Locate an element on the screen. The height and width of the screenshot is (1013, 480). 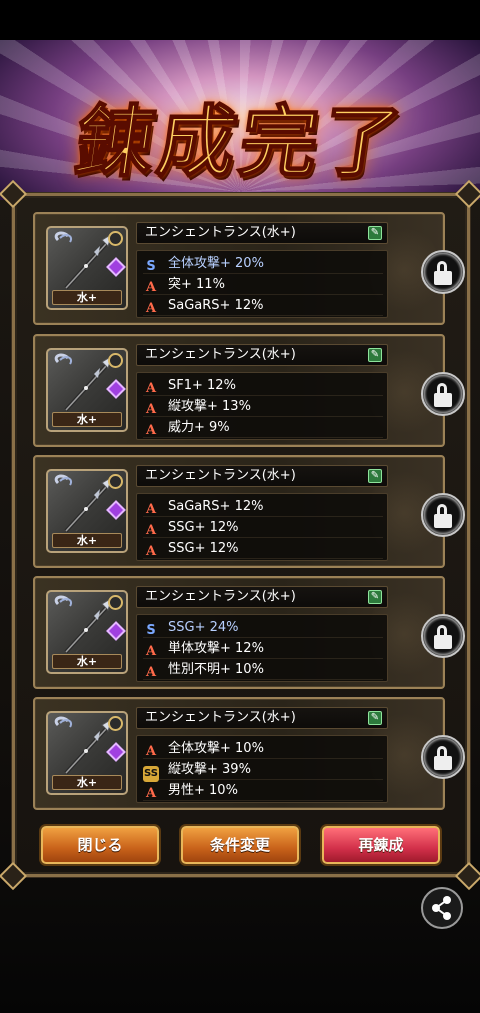
stat-text: 男性+ 10% is located at coordinates (203, 790).